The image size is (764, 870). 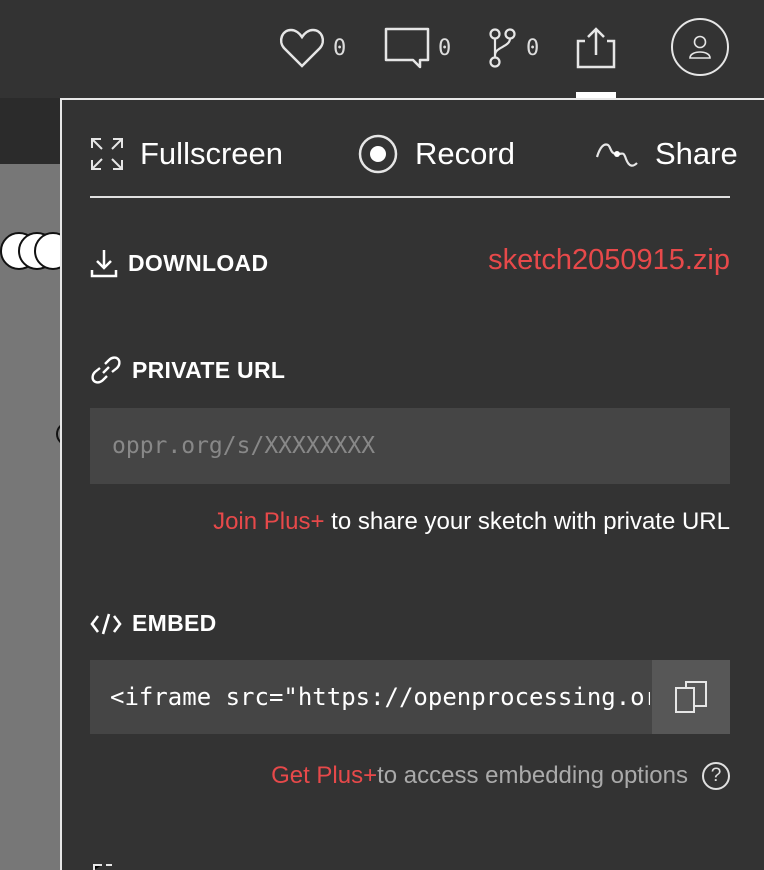 I want to click on share-wave-icon, so click(x=616, y=155).